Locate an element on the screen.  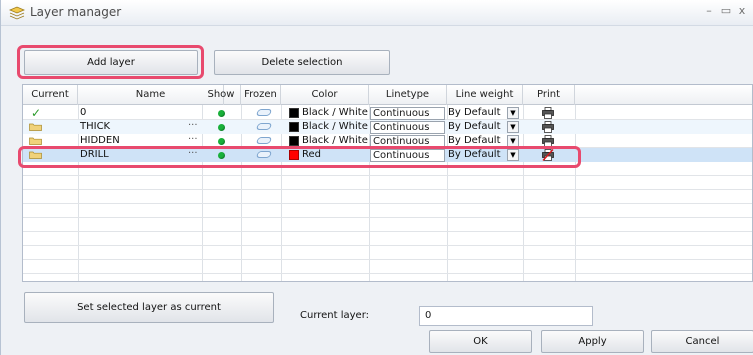
col-linetype: Linetype is located at coordinates (408, 95).